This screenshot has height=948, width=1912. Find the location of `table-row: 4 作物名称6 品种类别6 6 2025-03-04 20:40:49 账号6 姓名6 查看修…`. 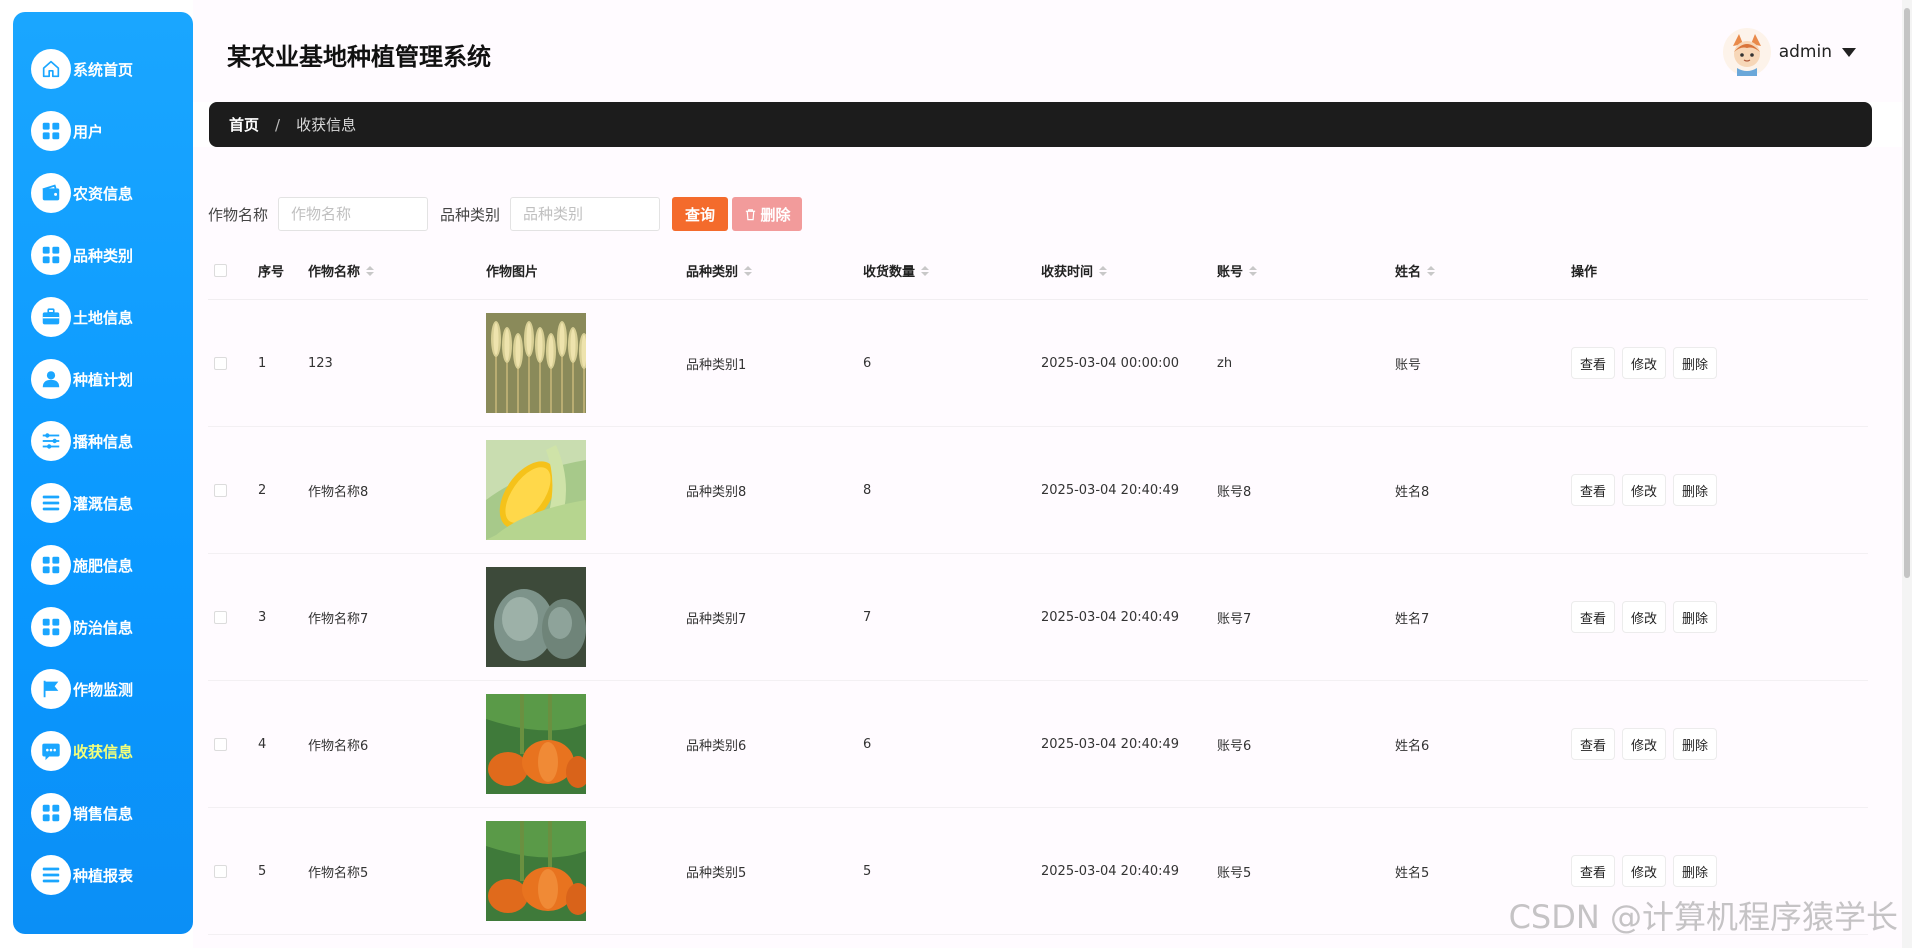

table-row: 4 作物名称6 品种类别6 6 2025-03-04 20:40:49 账号6 姓名6 查看修… is located at coordinates (1038, 744).